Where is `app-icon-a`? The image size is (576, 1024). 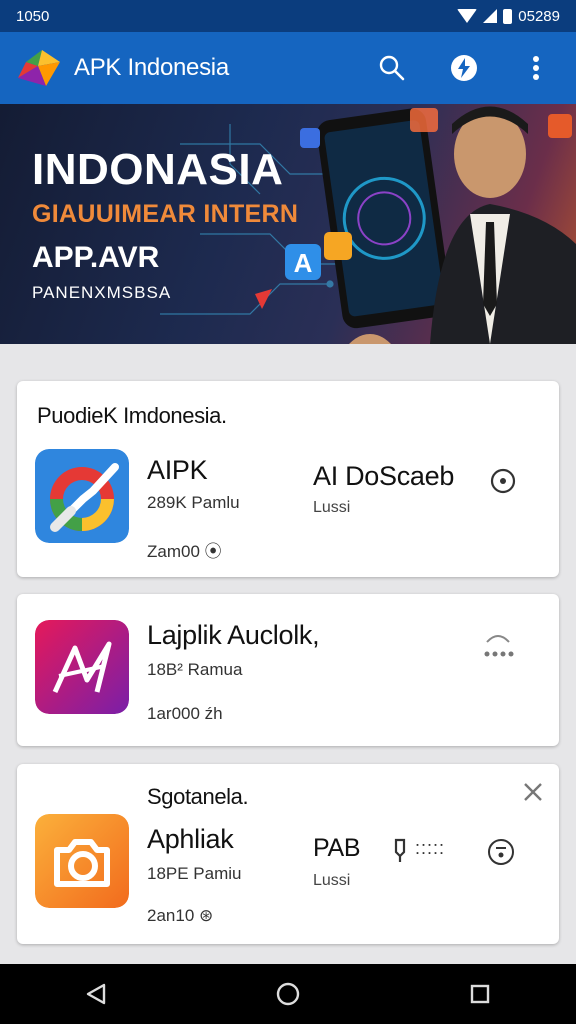 app-icon-a is located at coordinates (82, 667).